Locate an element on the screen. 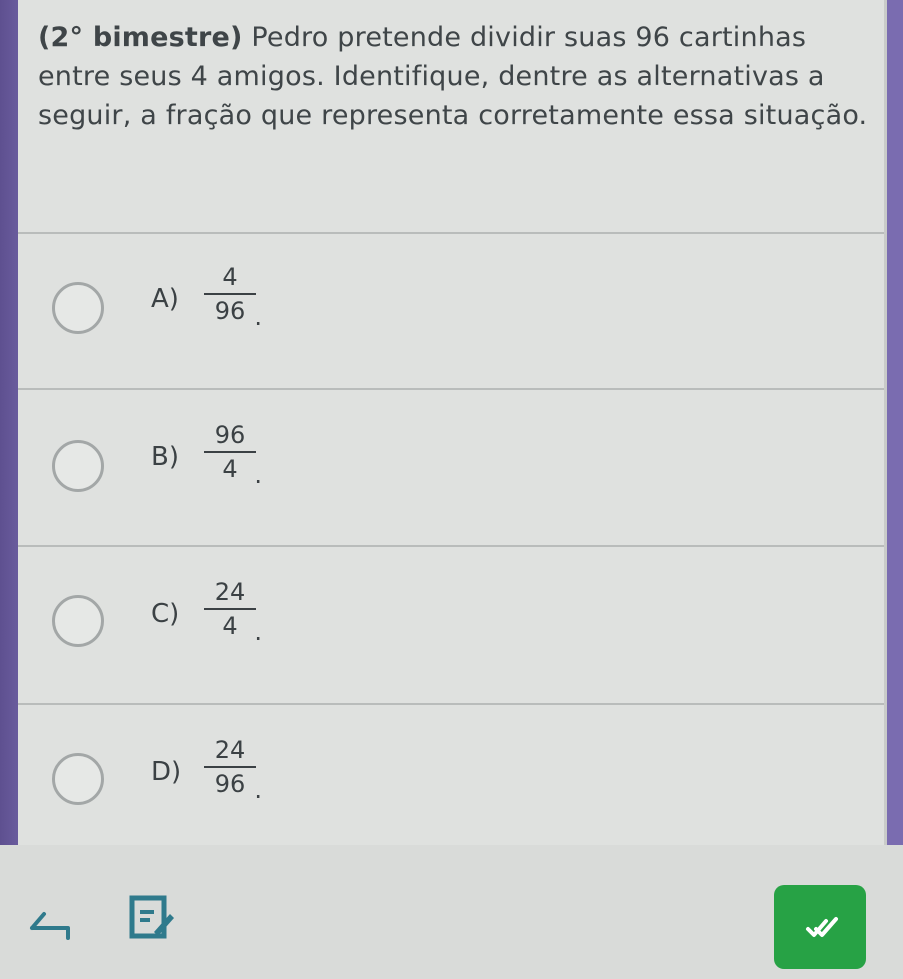  option-a-letter: A) is located at coordinates (165, 299).